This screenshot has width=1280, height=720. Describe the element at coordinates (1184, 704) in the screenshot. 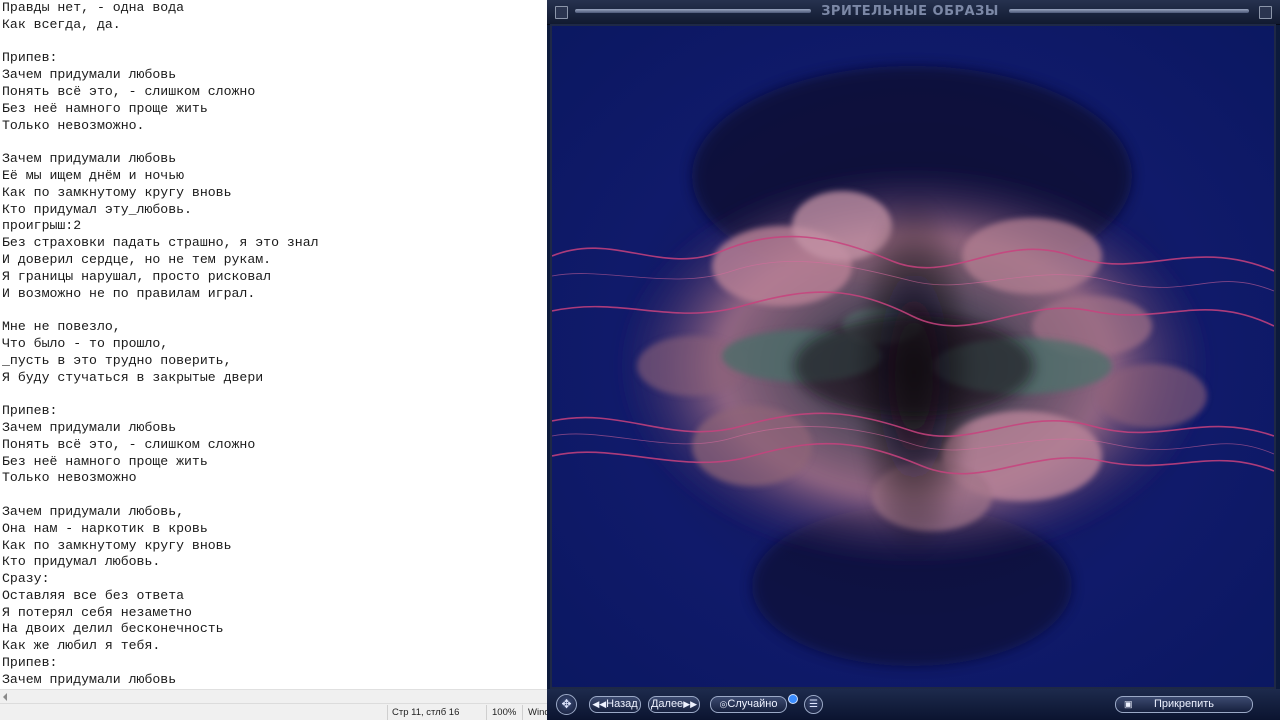

I see `pin-button: ▣ Прикрепить` at that location.